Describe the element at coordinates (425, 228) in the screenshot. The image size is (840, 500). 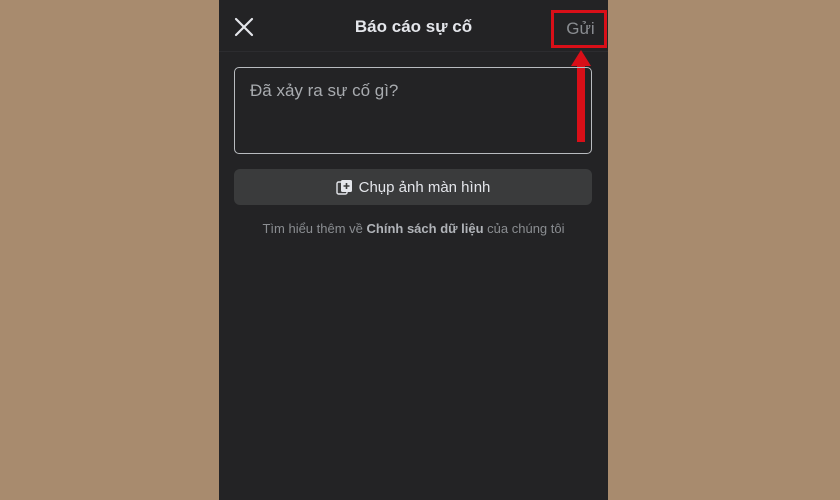
I see `data-policy-link: Chính sách dữ liệu` at that location.